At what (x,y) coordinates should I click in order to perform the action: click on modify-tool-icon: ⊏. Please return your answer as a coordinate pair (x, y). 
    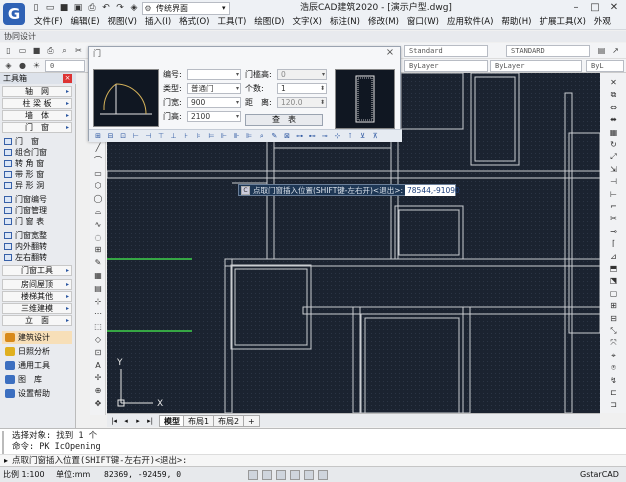
    Looking at the image, I should click on (613, 393).